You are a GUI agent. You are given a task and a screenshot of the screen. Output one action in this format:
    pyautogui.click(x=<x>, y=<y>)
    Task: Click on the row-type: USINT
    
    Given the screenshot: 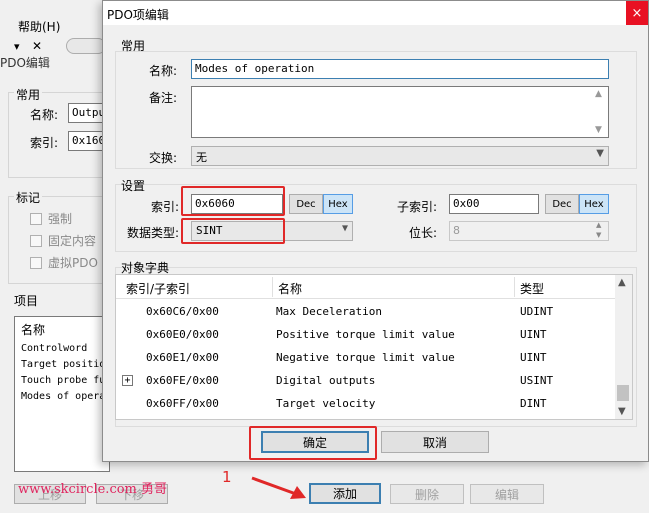 What is the action you would take?
    pyautogui.click(x=537, y=380)
    